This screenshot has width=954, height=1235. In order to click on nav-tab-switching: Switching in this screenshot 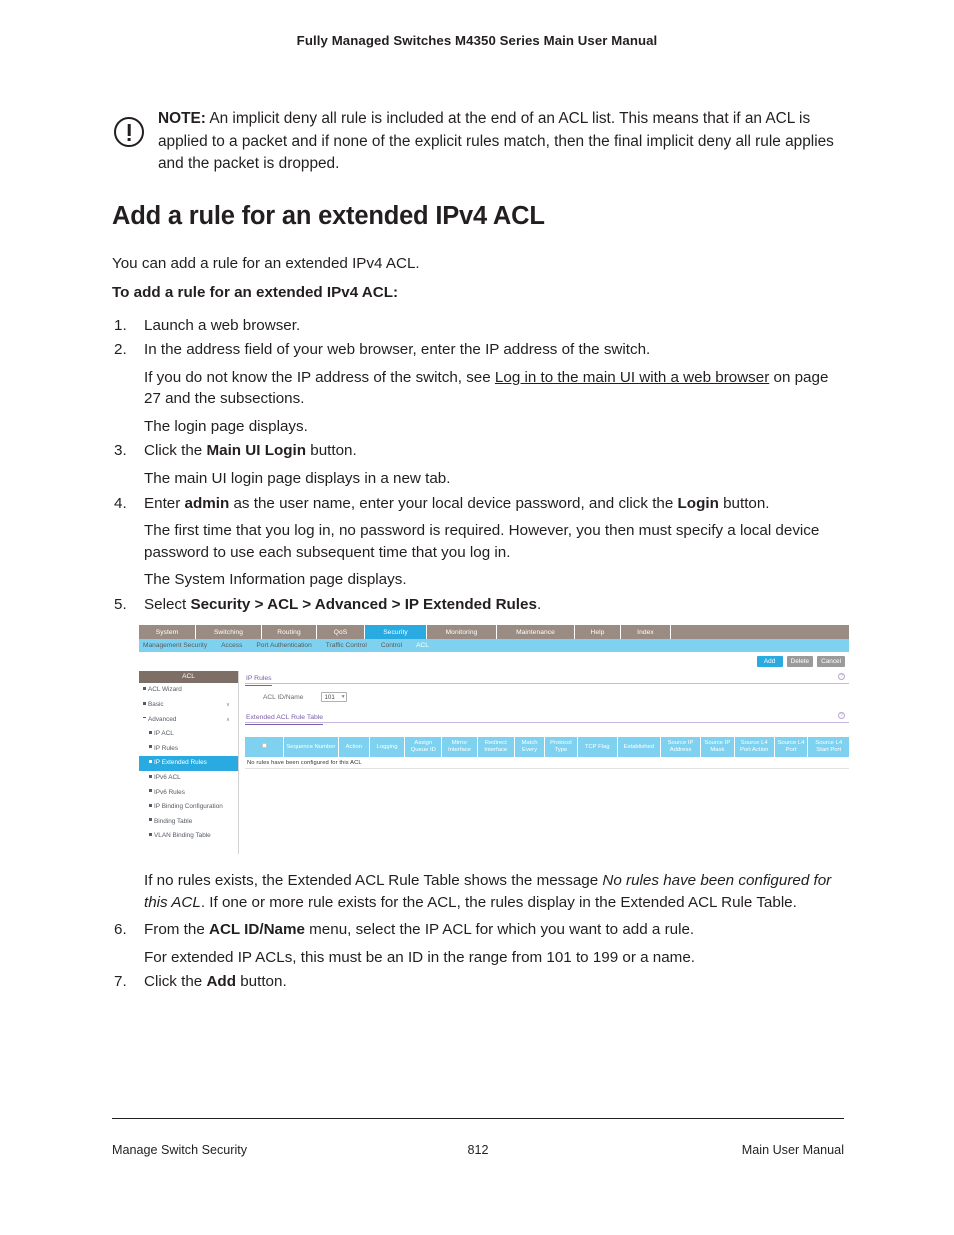, I will do `click(229, 632)`.